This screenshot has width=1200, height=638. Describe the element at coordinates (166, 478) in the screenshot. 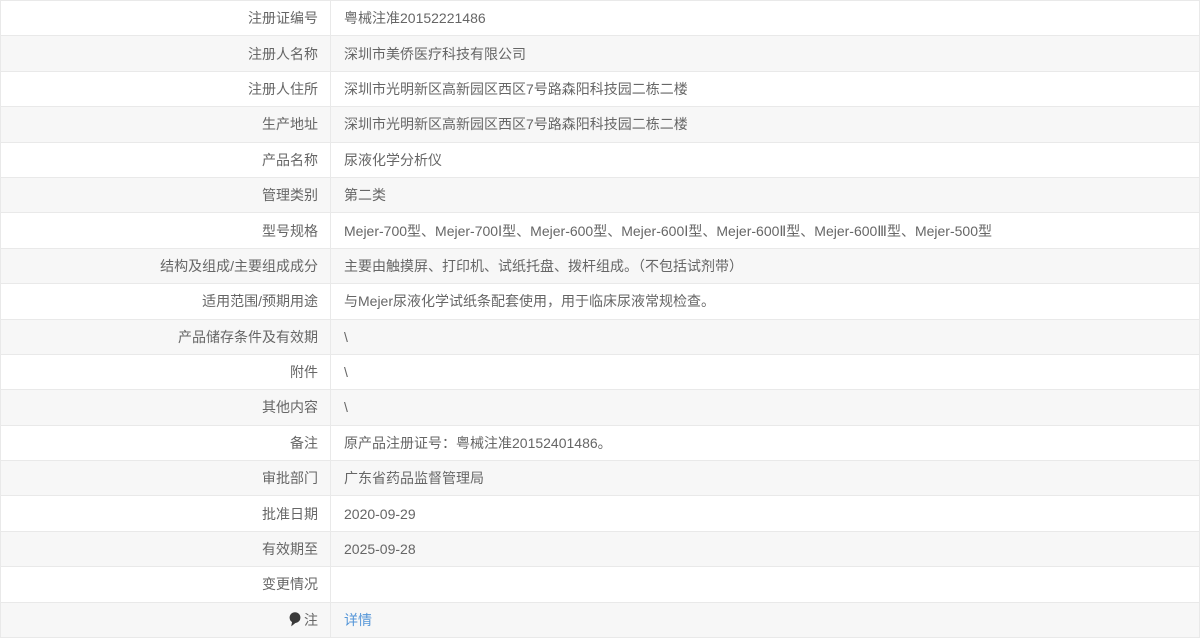

I see `row-label: 审批部门` at that location.